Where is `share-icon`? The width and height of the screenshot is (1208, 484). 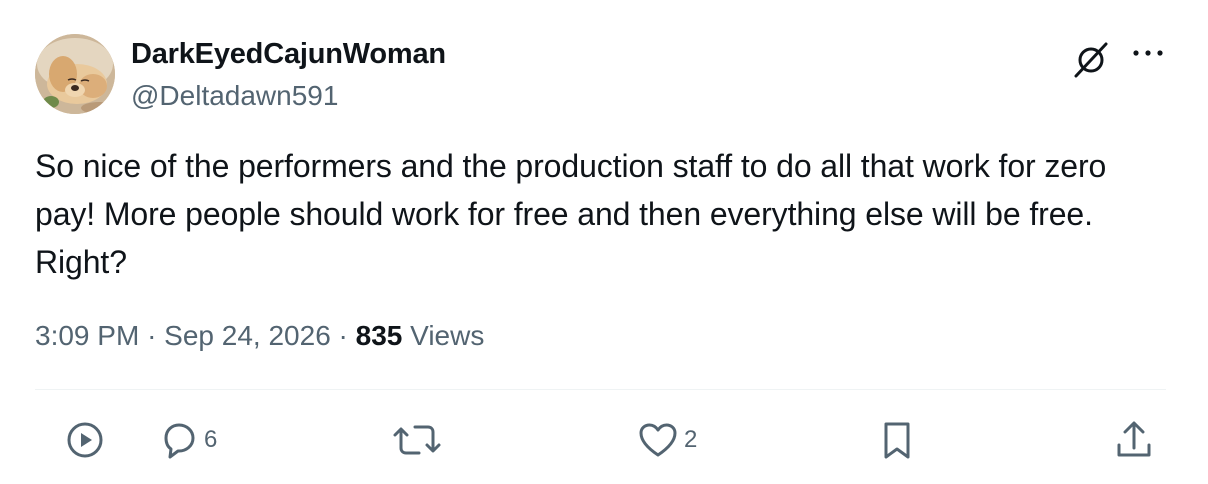
share-icon is located at coordinates (1134, 439).